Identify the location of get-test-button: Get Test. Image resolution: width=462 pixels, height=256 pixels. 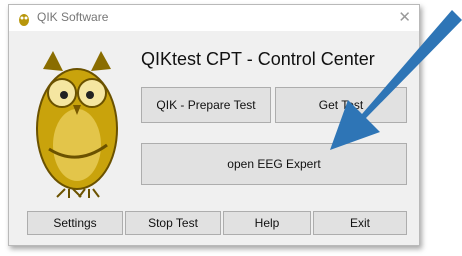
(341, 105).